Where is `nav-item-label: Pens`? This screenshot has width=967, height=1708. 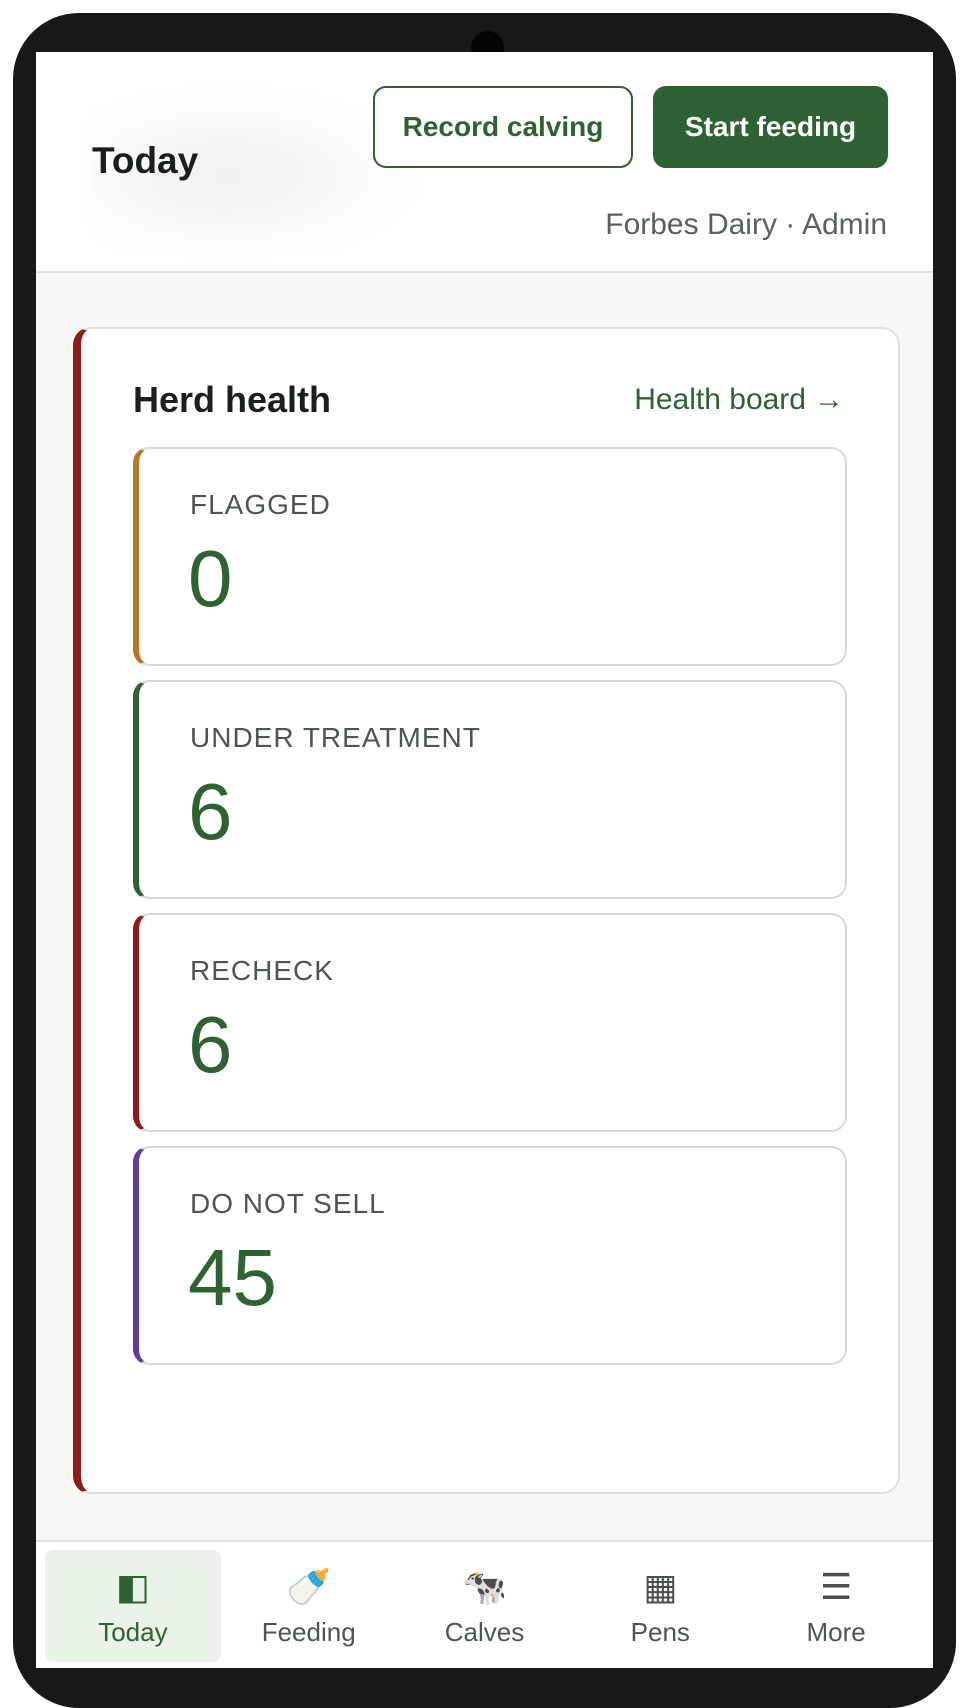 nav-item-label: Pens is located at coordinates (660, 1631).